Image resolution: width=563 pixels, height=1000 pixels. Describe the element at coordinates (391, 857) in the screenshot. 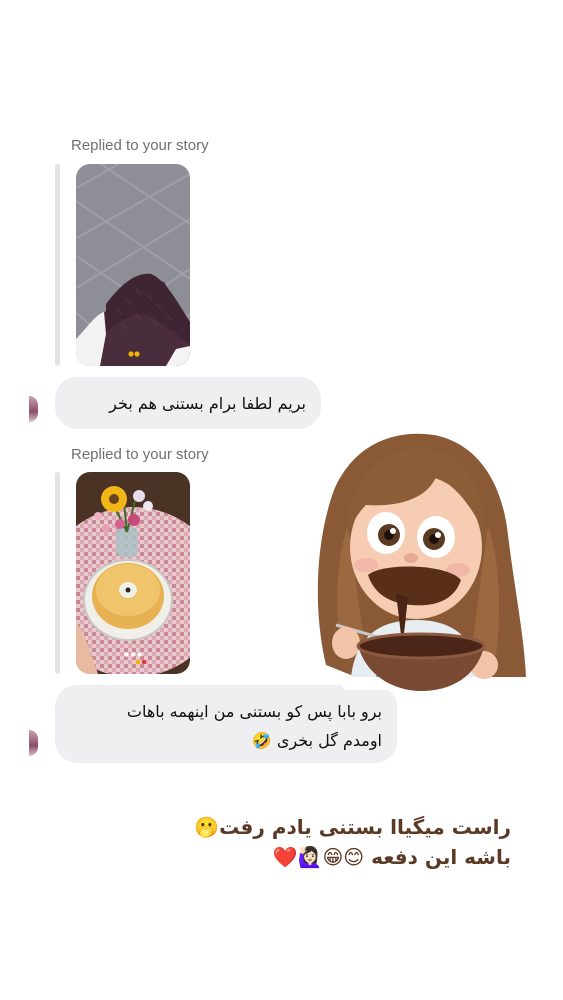

I see `overlay-text-line: باشه این دفعه 😊😁🙋🏻‍♀️❤️` at that location.